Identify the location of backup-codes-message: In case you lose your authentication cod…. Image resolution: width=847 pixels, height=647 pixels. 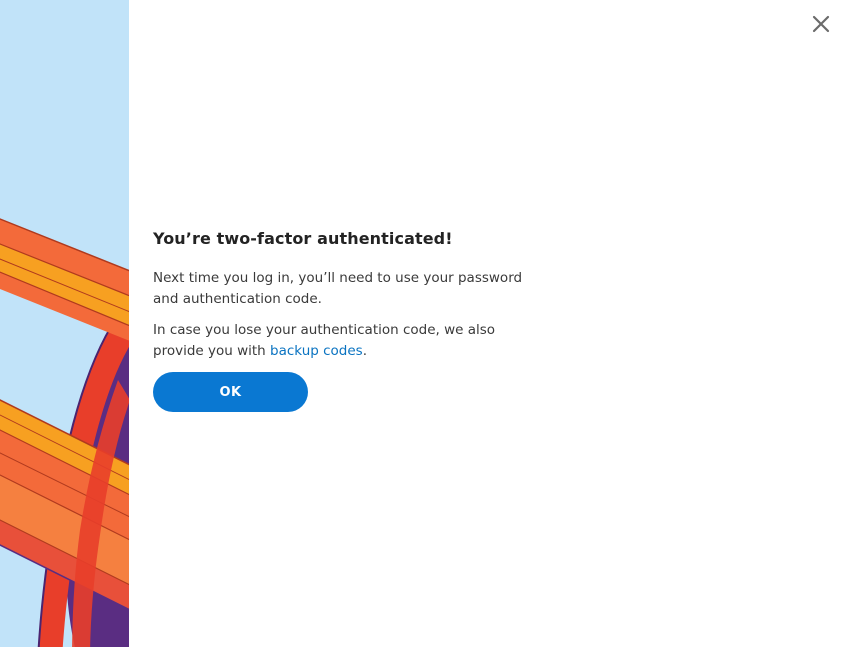
(350, 341).